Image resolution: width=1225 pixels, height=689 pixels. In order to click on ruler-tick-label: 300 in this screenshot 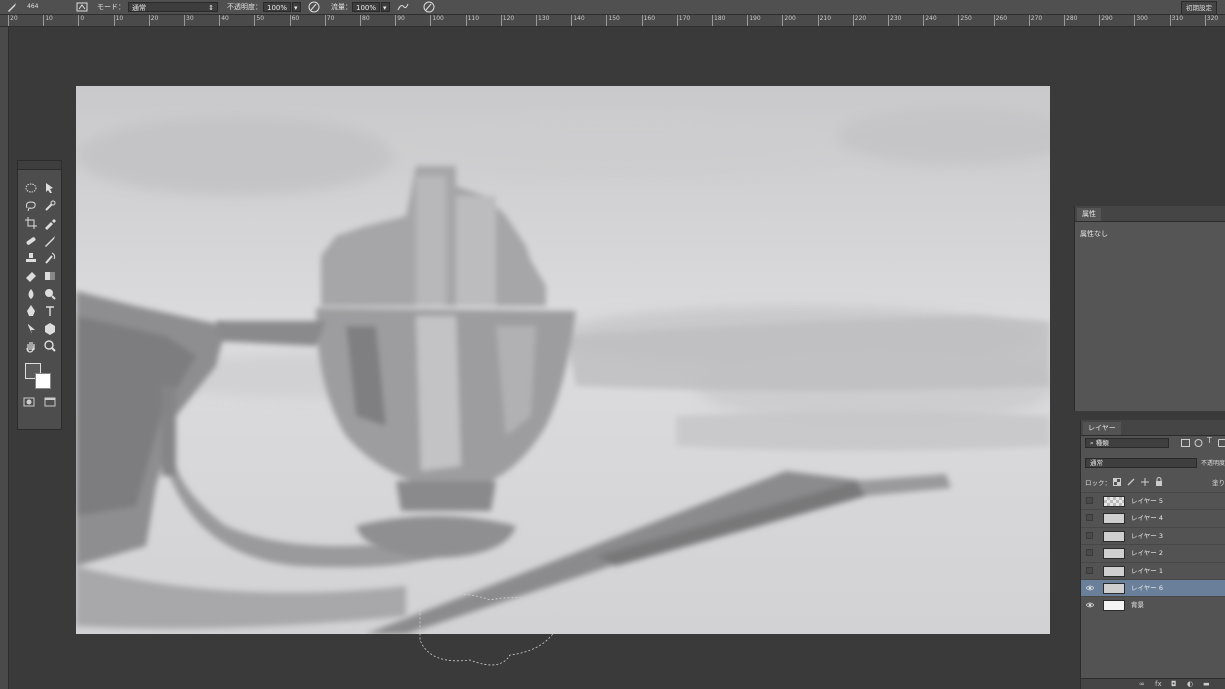, I will do `click(1142, 18)`.